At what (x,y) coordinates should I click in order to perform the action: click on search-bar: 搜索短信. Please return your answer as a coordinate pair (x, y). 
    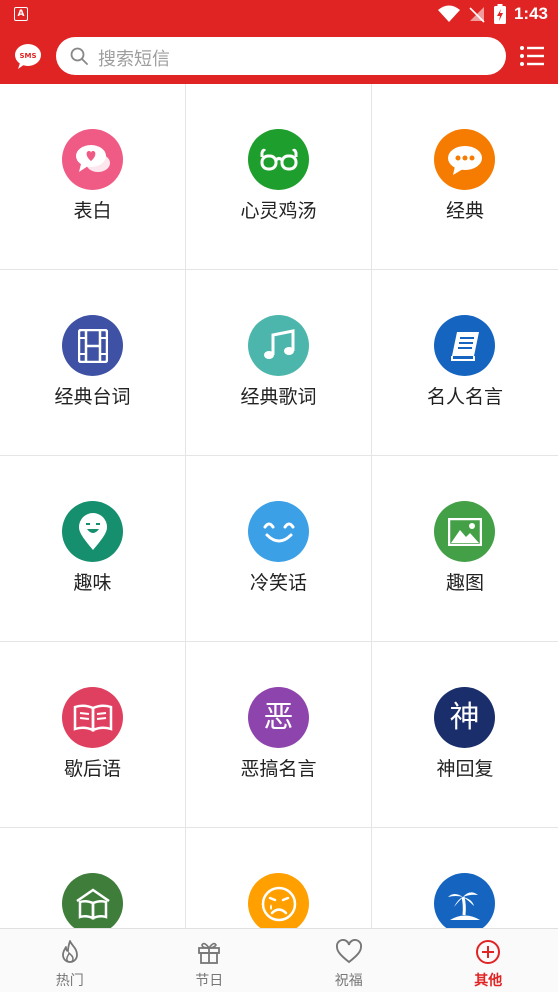
    Looking at the image, I should click on (281, 56).